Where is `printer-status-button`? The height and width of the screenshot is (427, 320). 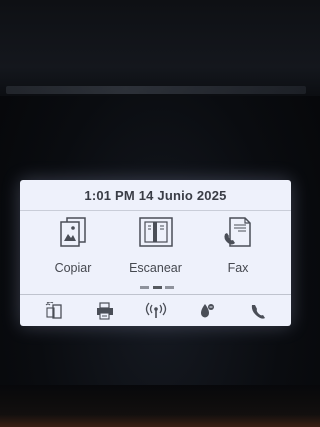
printer-status-button is located at coordinates (105, 311).